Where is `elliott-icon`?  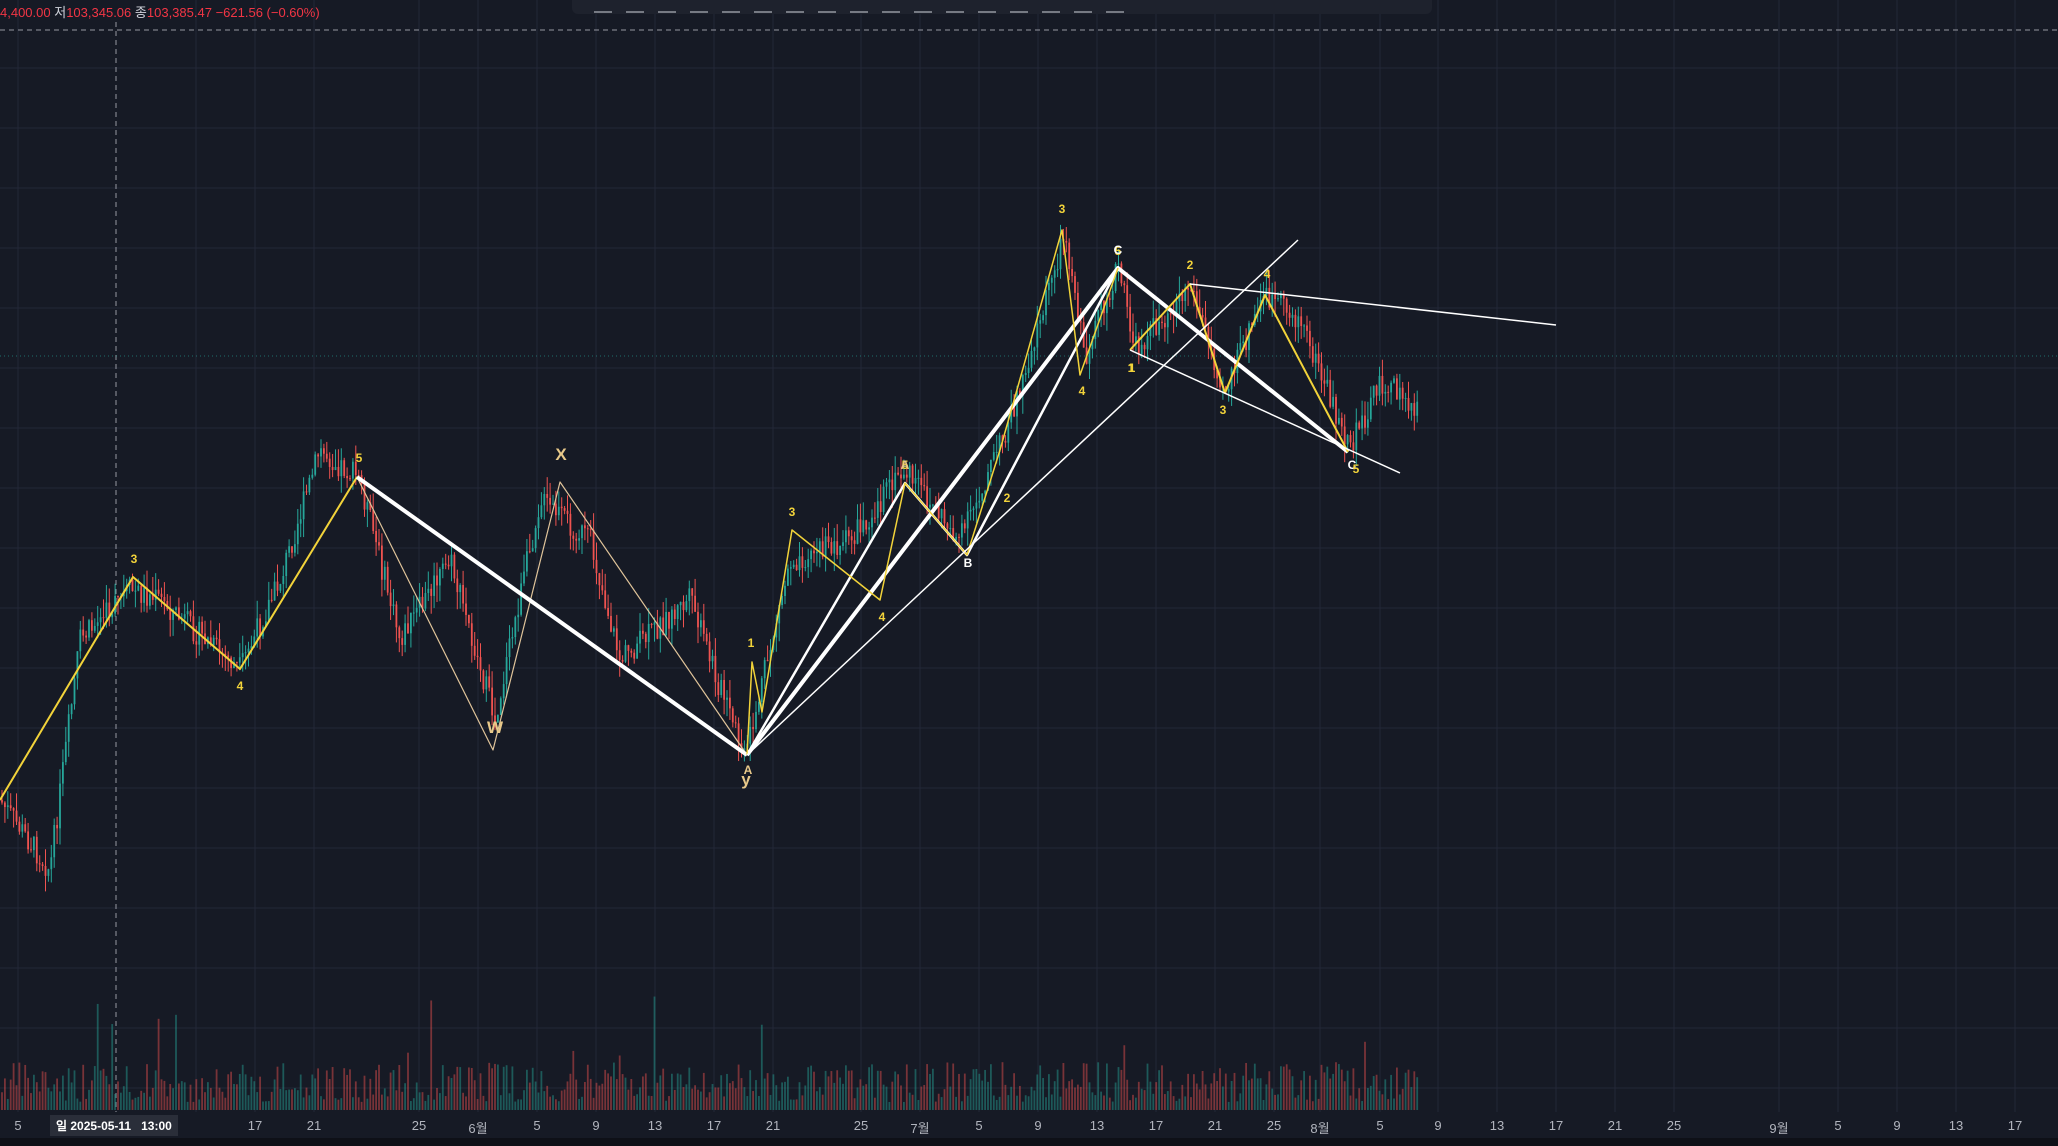
elliott-icon is located at coordinates (859, 7).